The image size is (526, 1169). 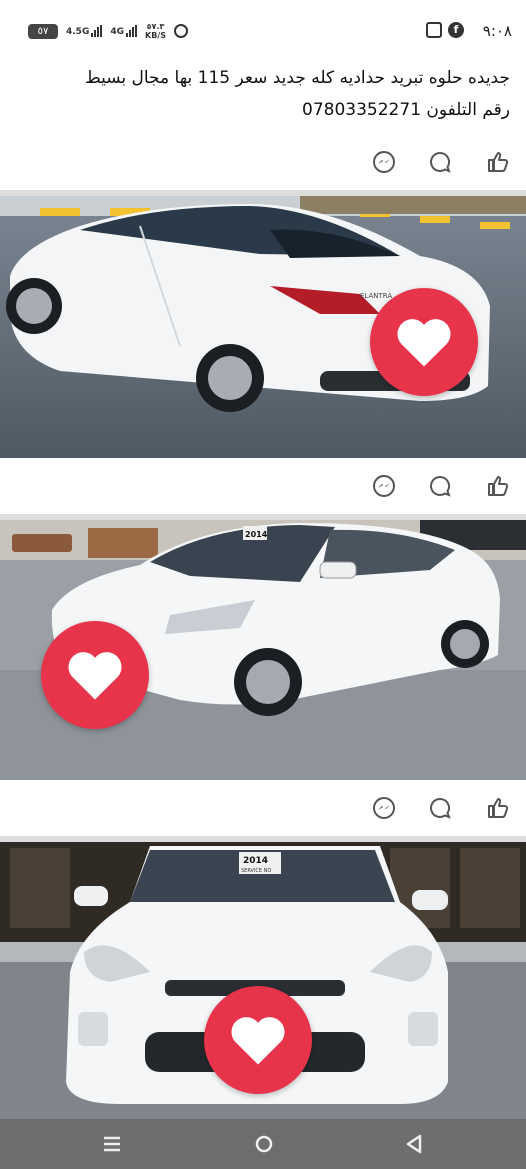 I want to click on post-text-line-2: رقم التلفون 07803352271, so click(x=260, y=110).